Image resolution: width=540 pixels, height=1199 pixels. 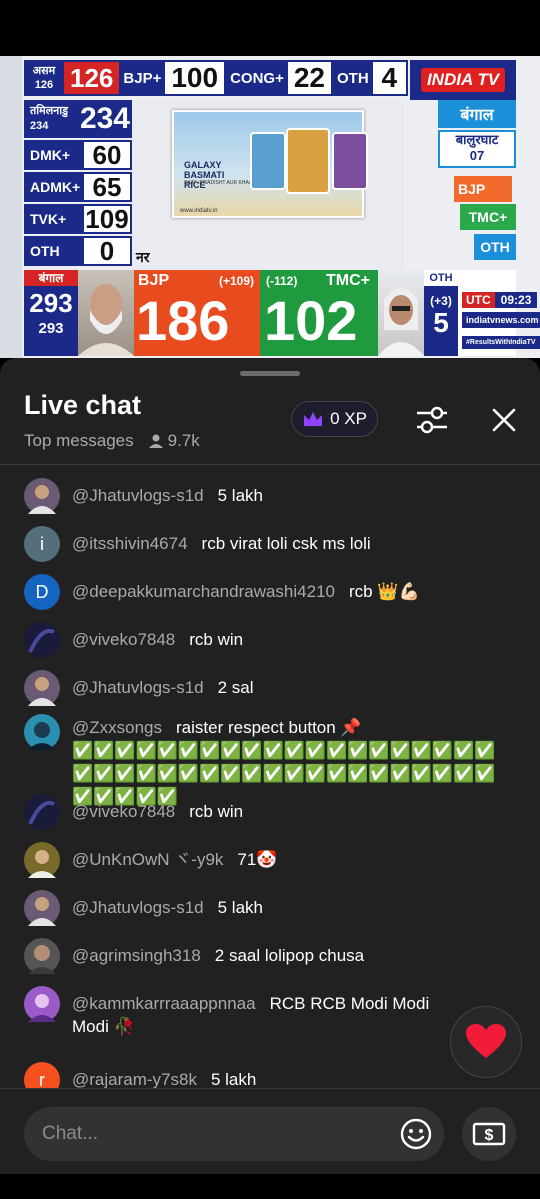 What do you see at coordinates (287, 860) in the screenshot?
I see `message-body: @UnKnOwN ヾ-y9k 71🤡` at bounding box center [287, 860].